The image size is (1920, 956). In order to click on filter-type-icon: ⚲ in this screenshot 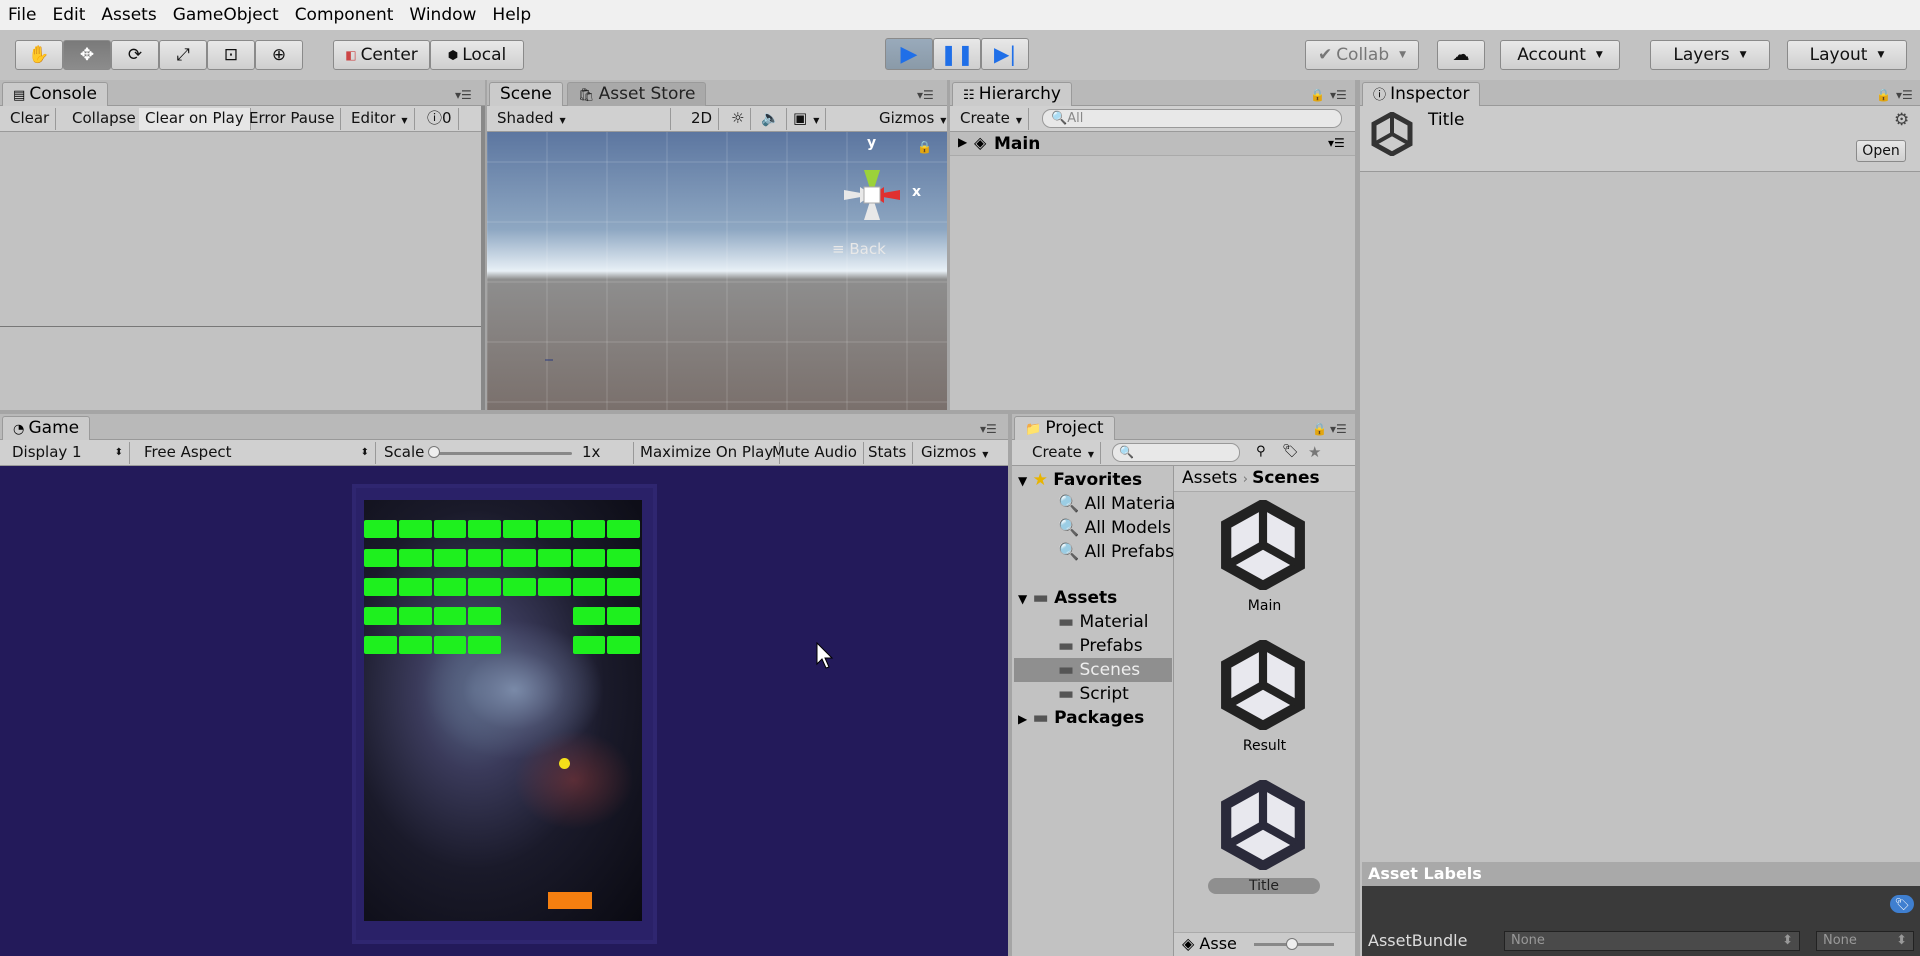, I will do `click(1261, 451)`.